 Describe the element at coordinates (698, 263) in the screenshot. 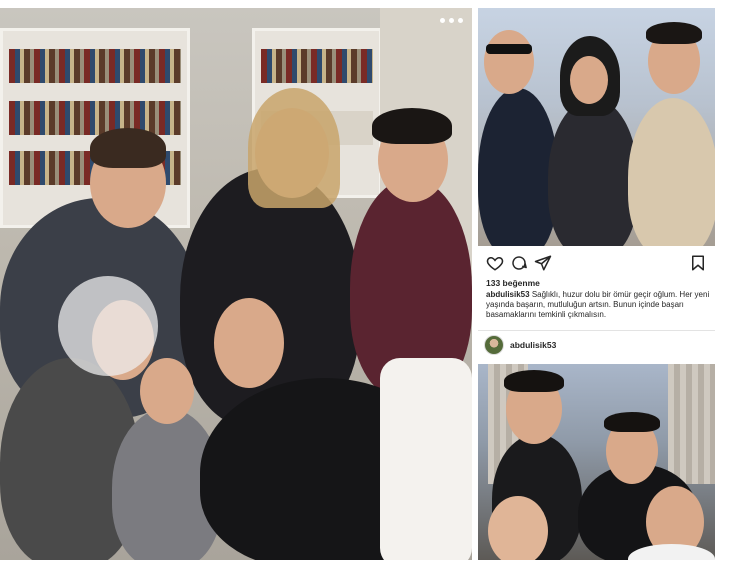

I see `bookmark-icon` at that location.